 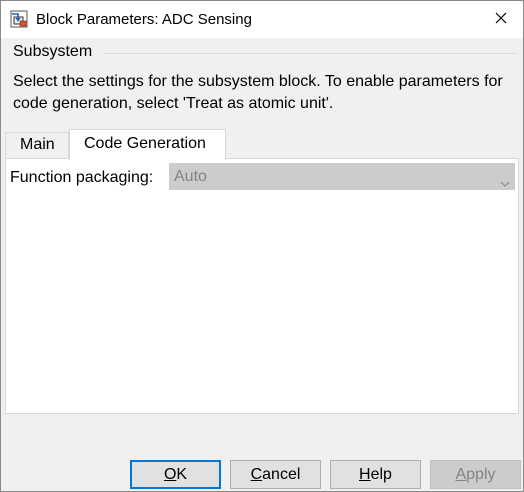 What do you see at coordinates (281, 474) in the screenshot?
I see `cancel-label-rest: ancel` at bounding box center [281, 474].